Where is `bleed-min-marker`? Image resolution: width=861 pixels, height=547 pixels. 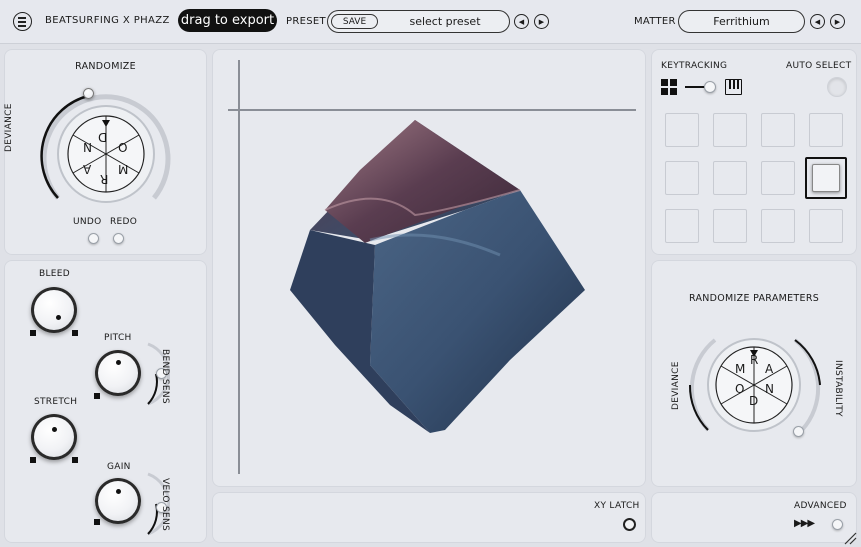
bleed-min-marker is located at coordinates (33, 333).